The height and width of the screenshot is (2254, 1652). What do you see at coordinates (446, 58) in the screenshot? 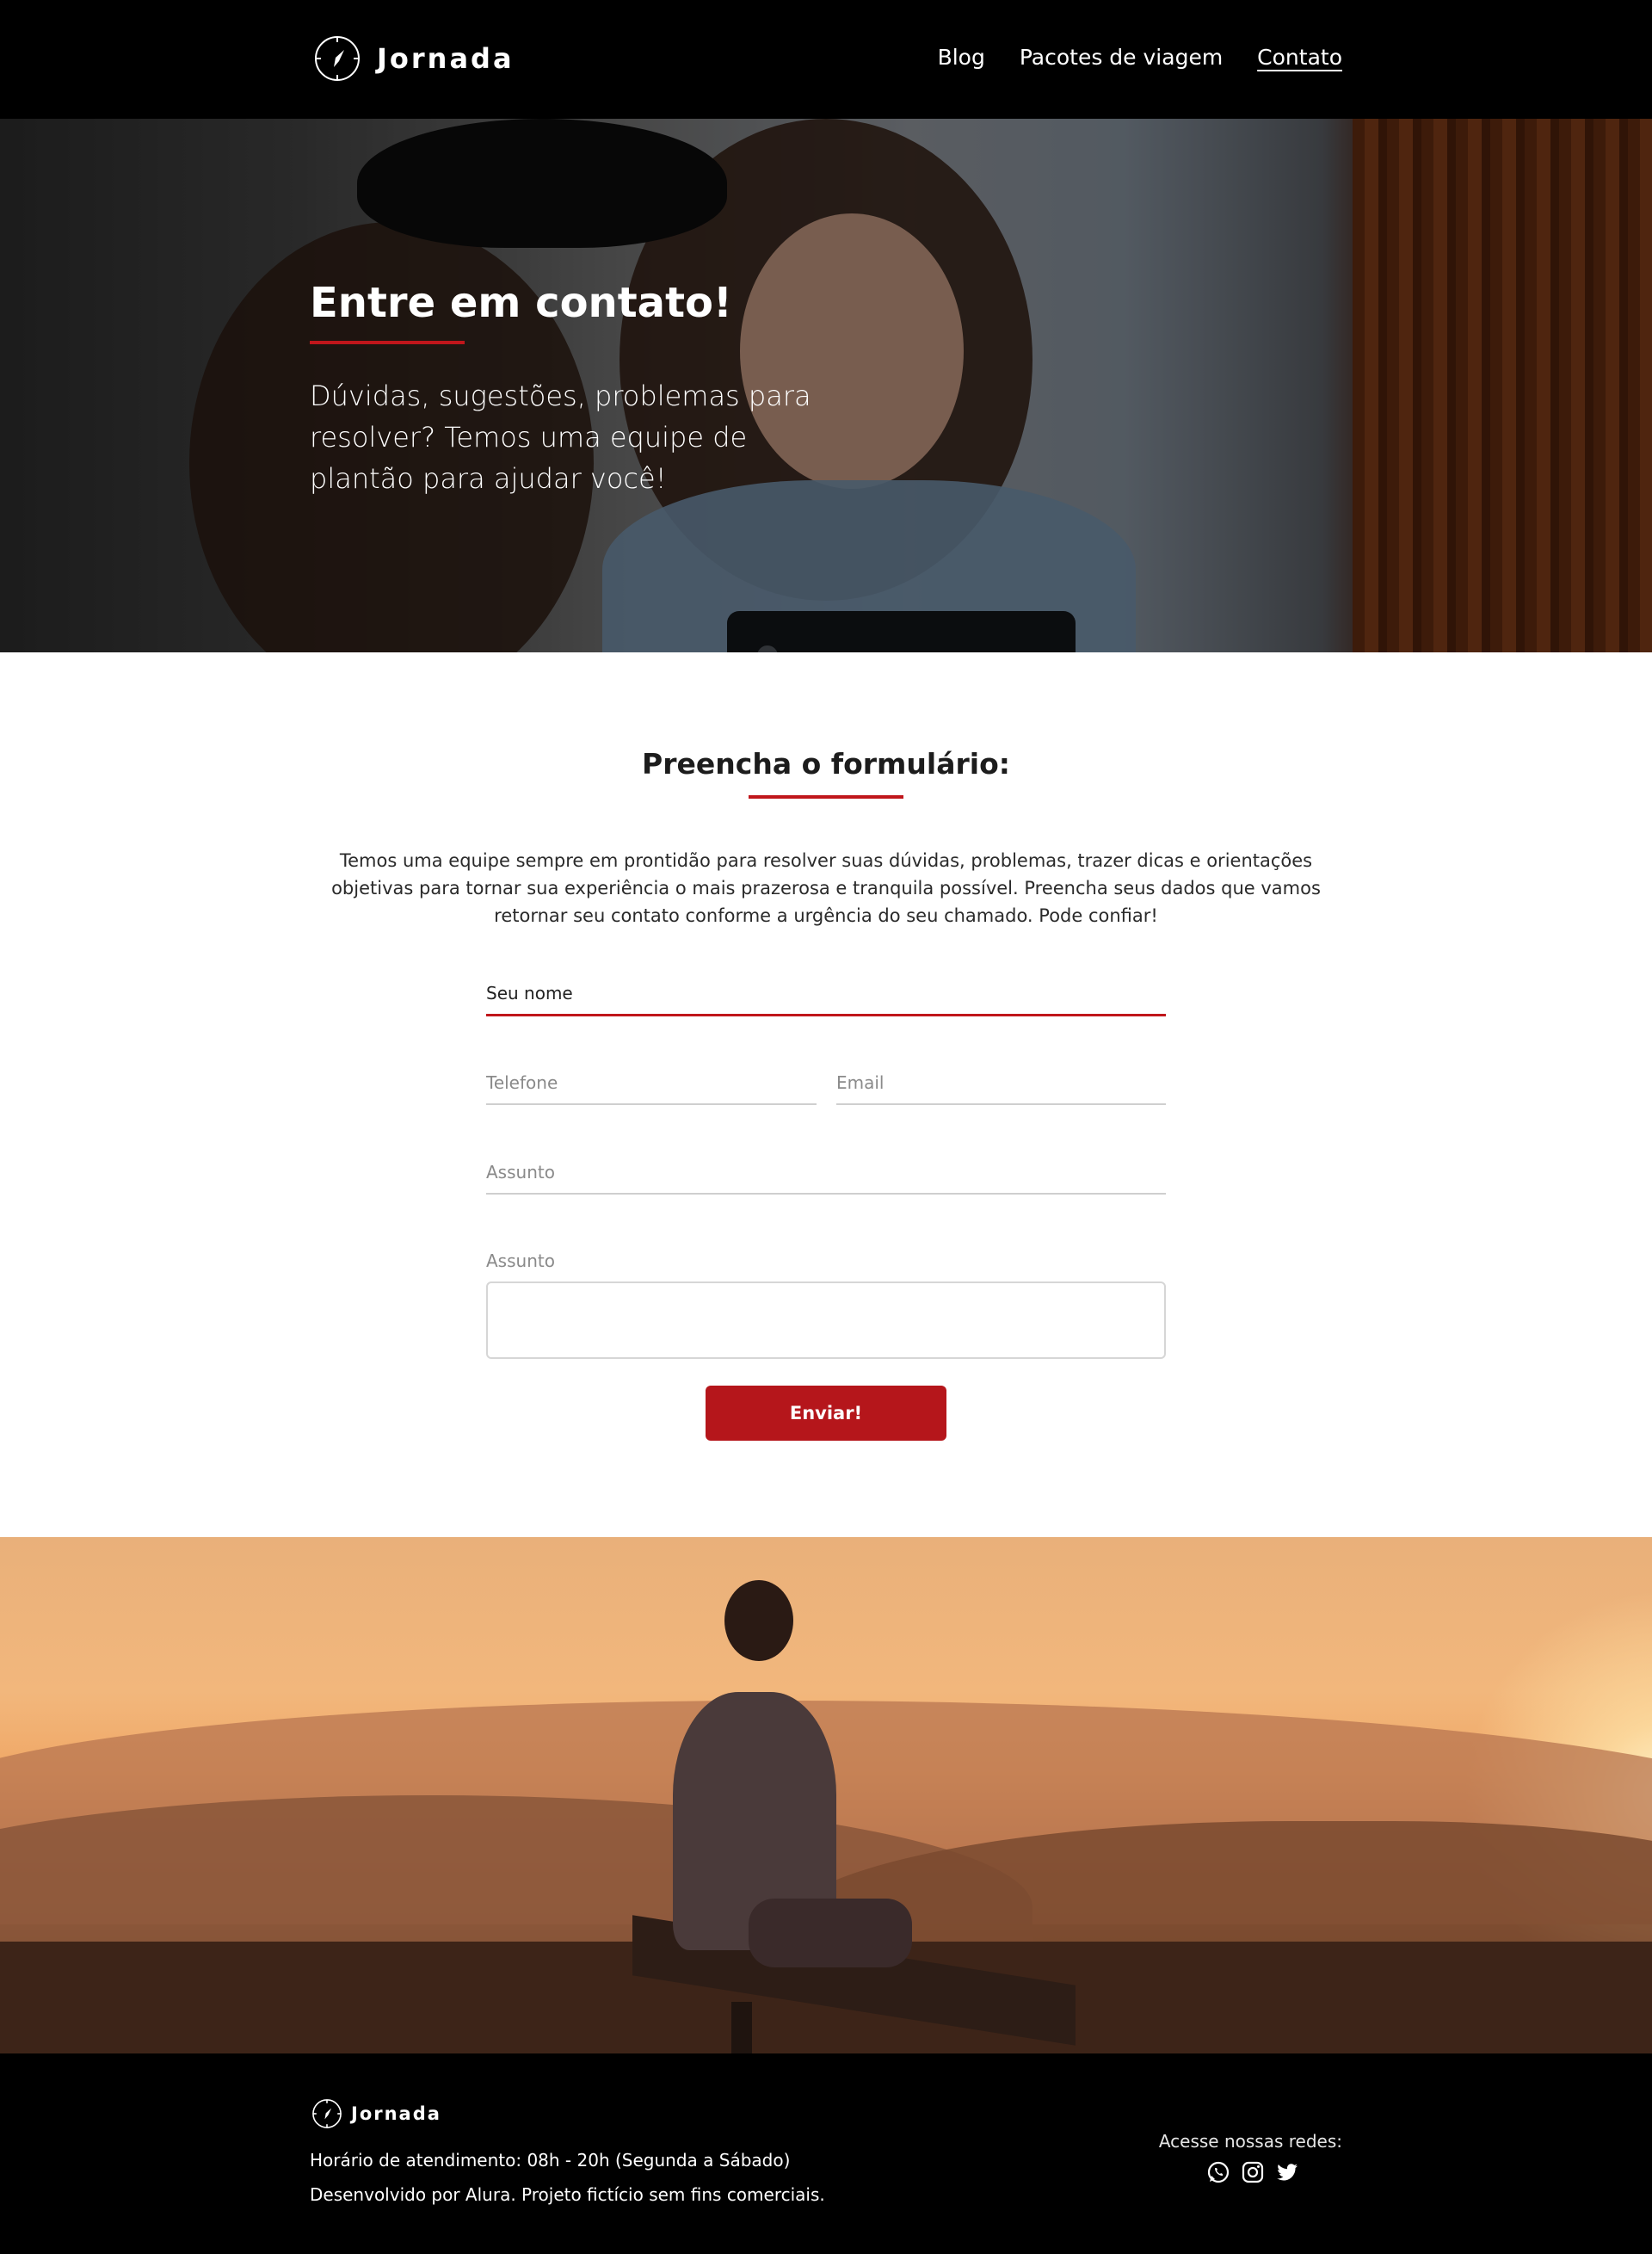
I see `brand-name: Jornada` at bounding box center [446, 58].